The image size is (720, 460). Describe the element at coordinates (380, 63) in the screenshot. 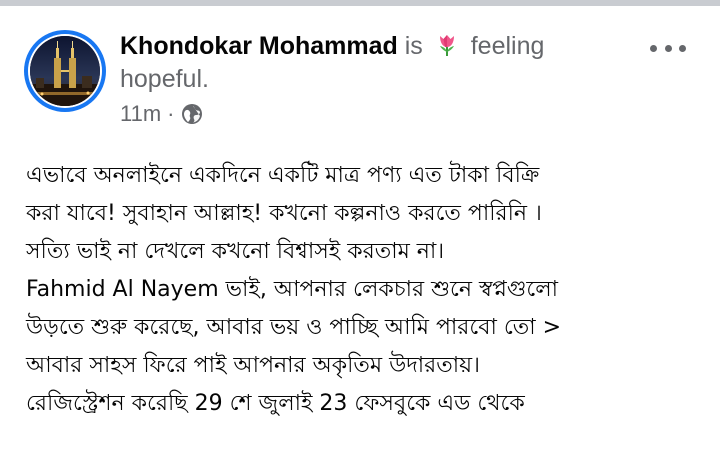

I see `post-header: Khondokar Mohammad is feeling hopeful.` at that location.